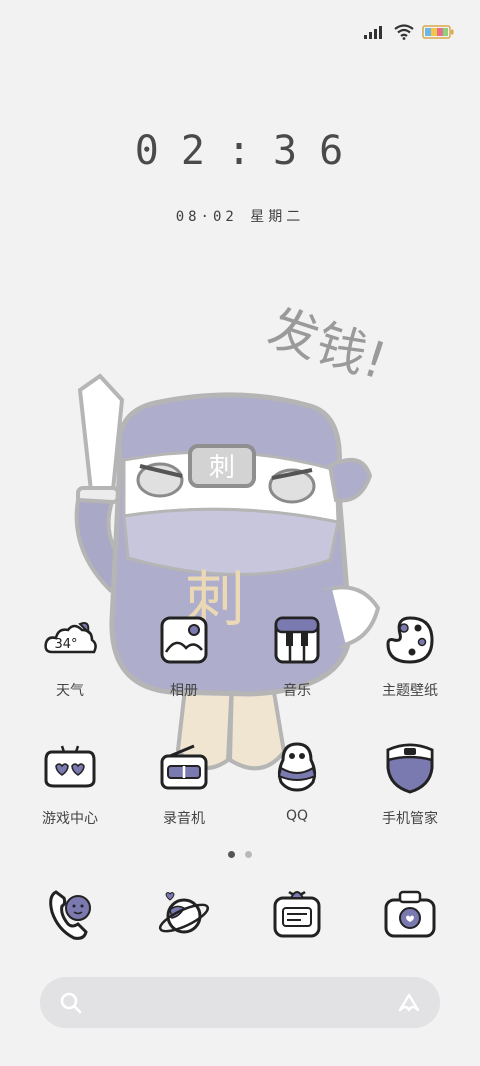  I want to click on headband-text: 刺, so click(222, 468).